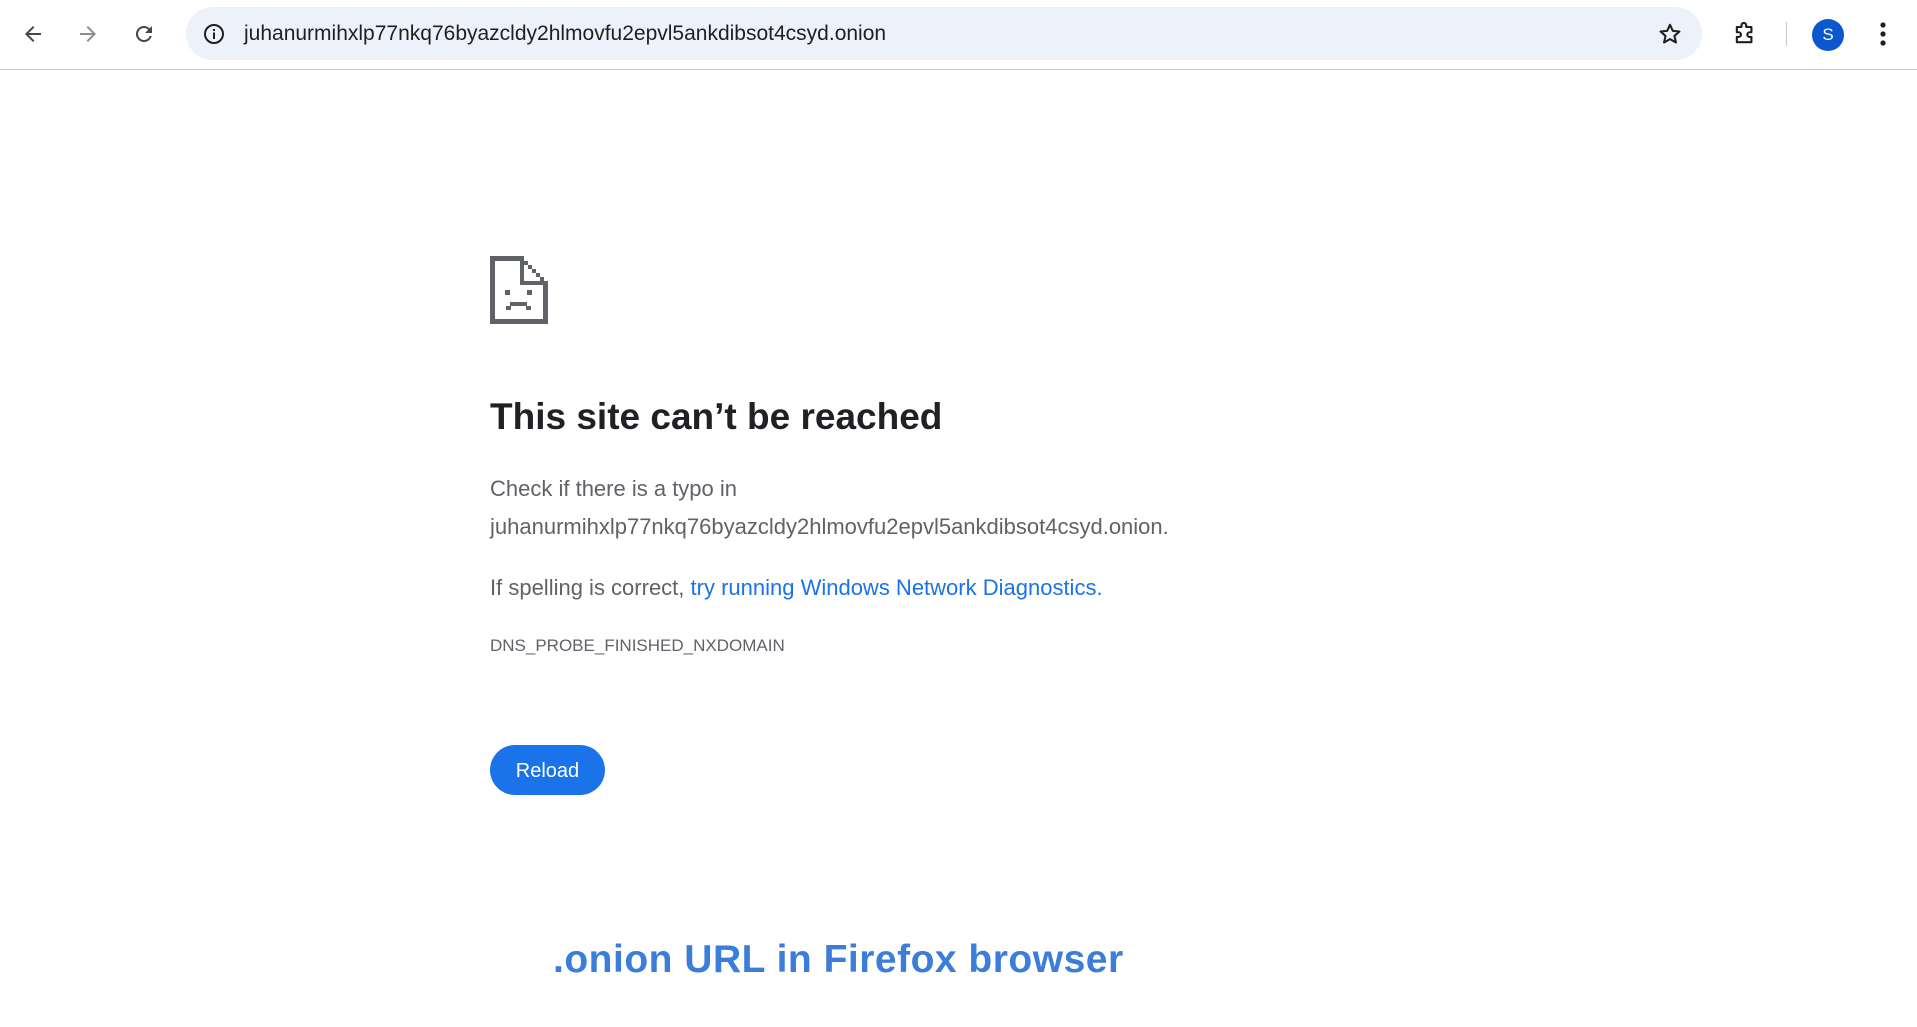  Describe the element at coordinates (1786, 34) in the screenshot. I see `toolbar-divider` at that location.